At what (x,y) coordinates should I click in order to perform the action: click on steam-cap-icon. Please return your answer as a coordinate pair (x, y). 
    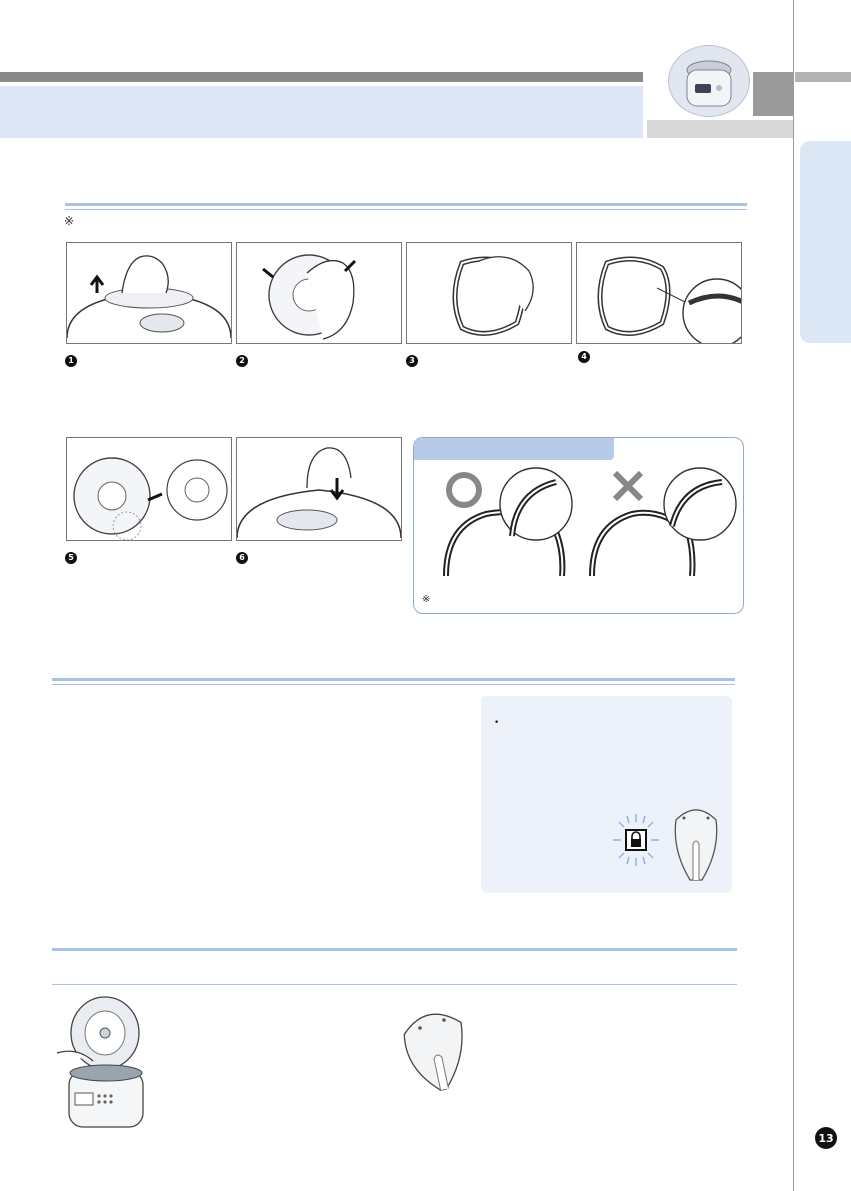
    Looking at the image, I should click on (696, 845).